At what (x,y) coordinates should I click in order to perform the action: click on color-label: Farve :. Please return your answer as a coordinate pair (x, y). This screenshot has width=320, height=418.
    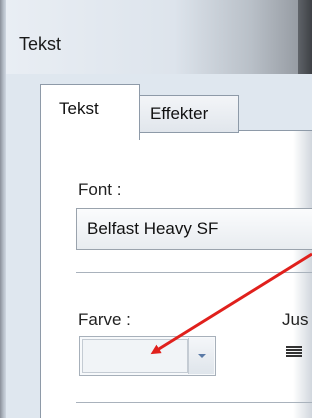
    Looking at the image, I should click on (104, 319).